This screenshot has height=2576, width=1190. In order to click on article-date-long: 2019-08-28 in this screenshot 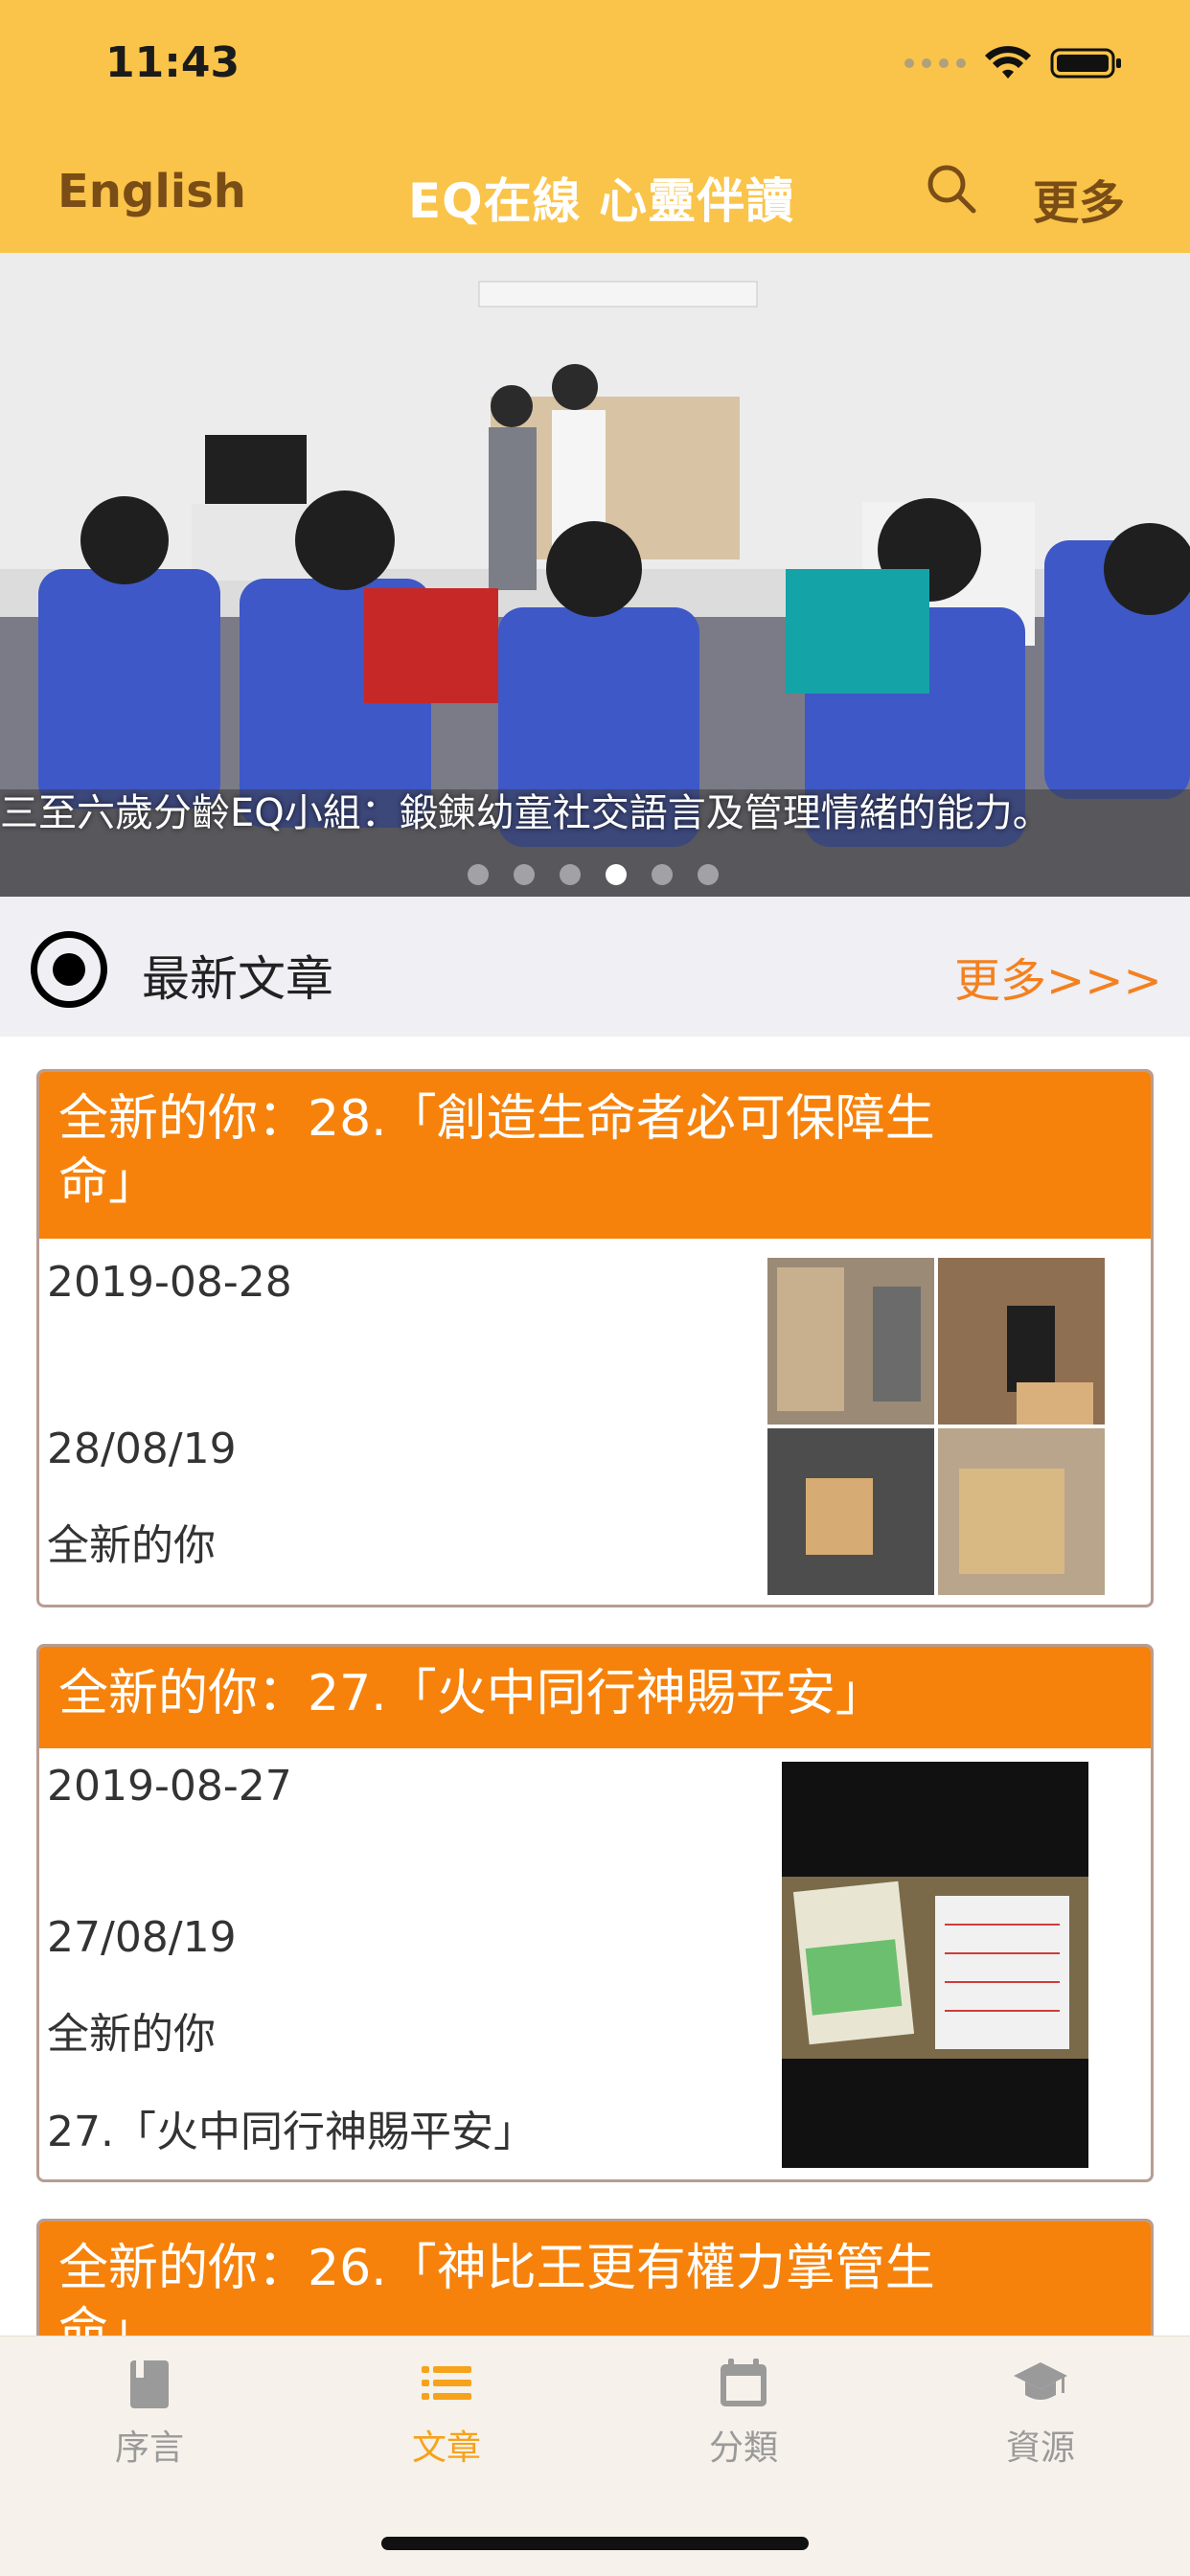, I will do `click(170, 1282)`.